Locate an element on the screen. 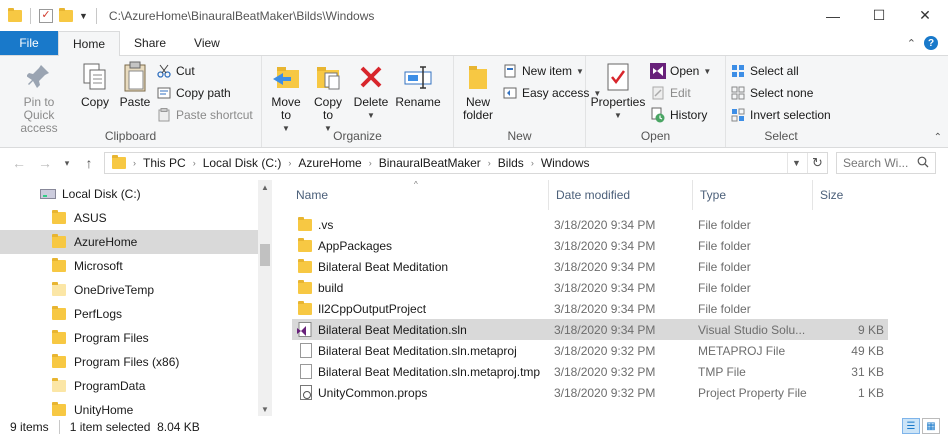  scroll-down-icon: ▼ is located at coordinates (265, 409).